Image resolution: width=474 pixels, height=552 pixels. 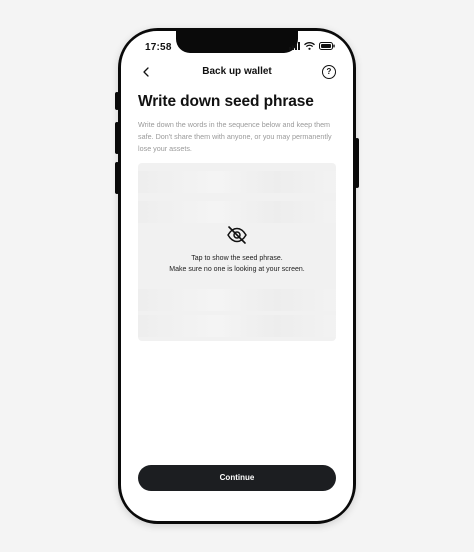 What do you see at coordinates (327, 46) in the screenshot?
I see `battery-icon` at bounding box center [327, 46].